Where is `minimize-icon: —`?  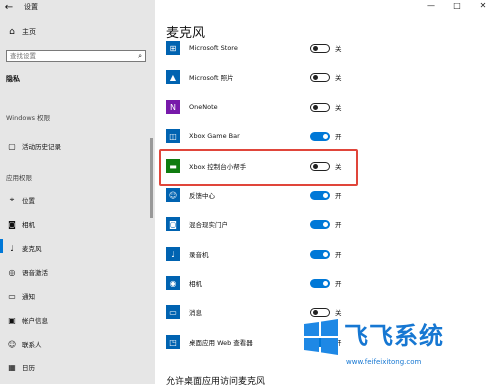 minimize-icon: — is located at coordinates (431, 6).